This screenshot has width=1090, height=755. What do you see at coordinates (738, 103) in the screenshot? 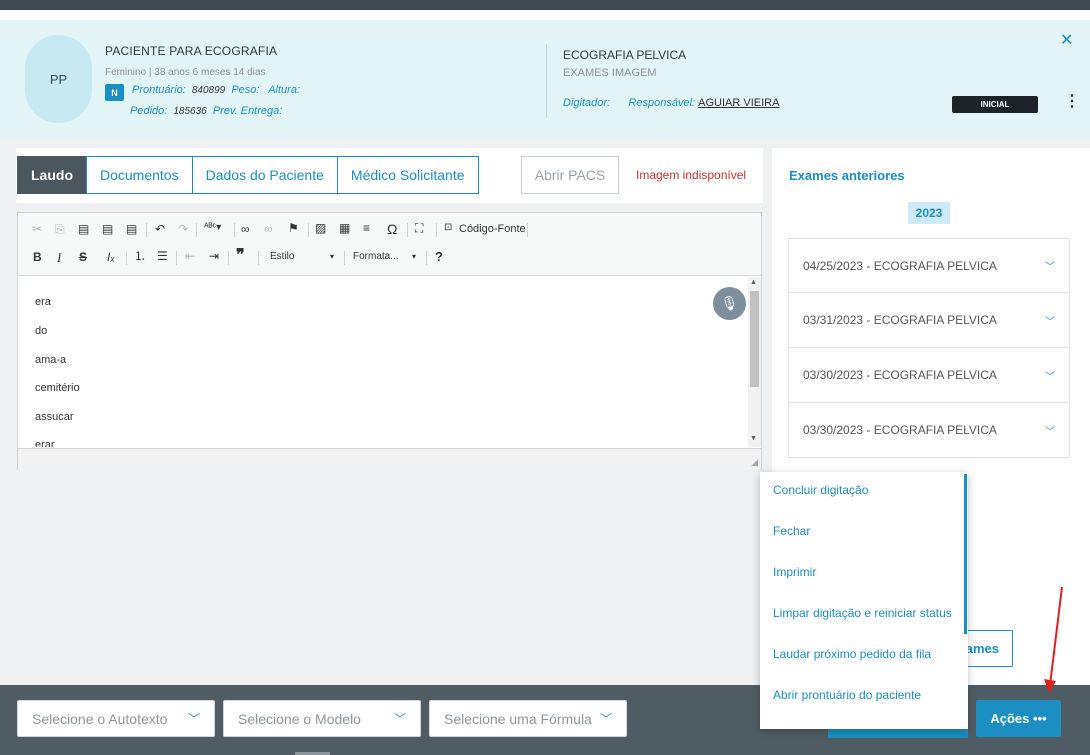
I see `responsavel-link: AGUIAR VIEIRA` at bounding box center [738, 103].